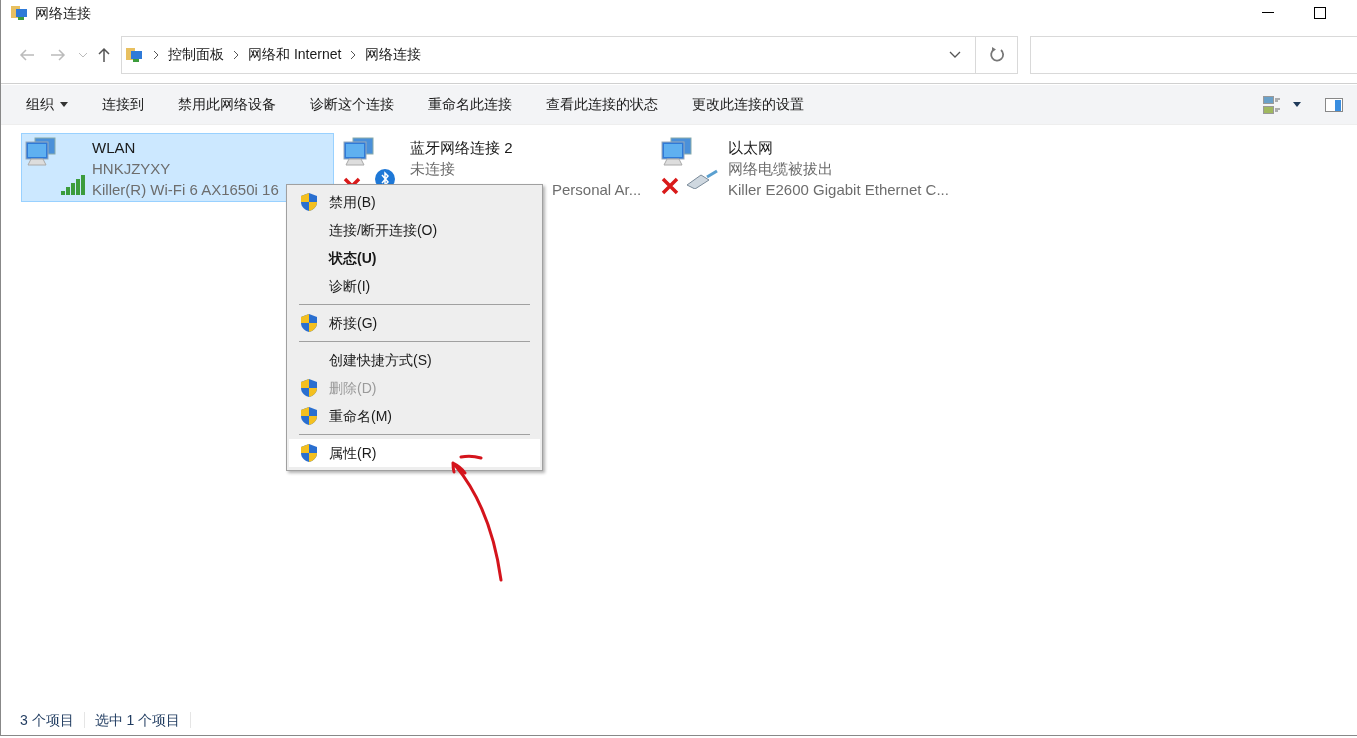  What do you see at coordinates (470, 104) in the screenshot?
I see `toolbar-button: 重命名此连接` at bounding box center [470, 104].